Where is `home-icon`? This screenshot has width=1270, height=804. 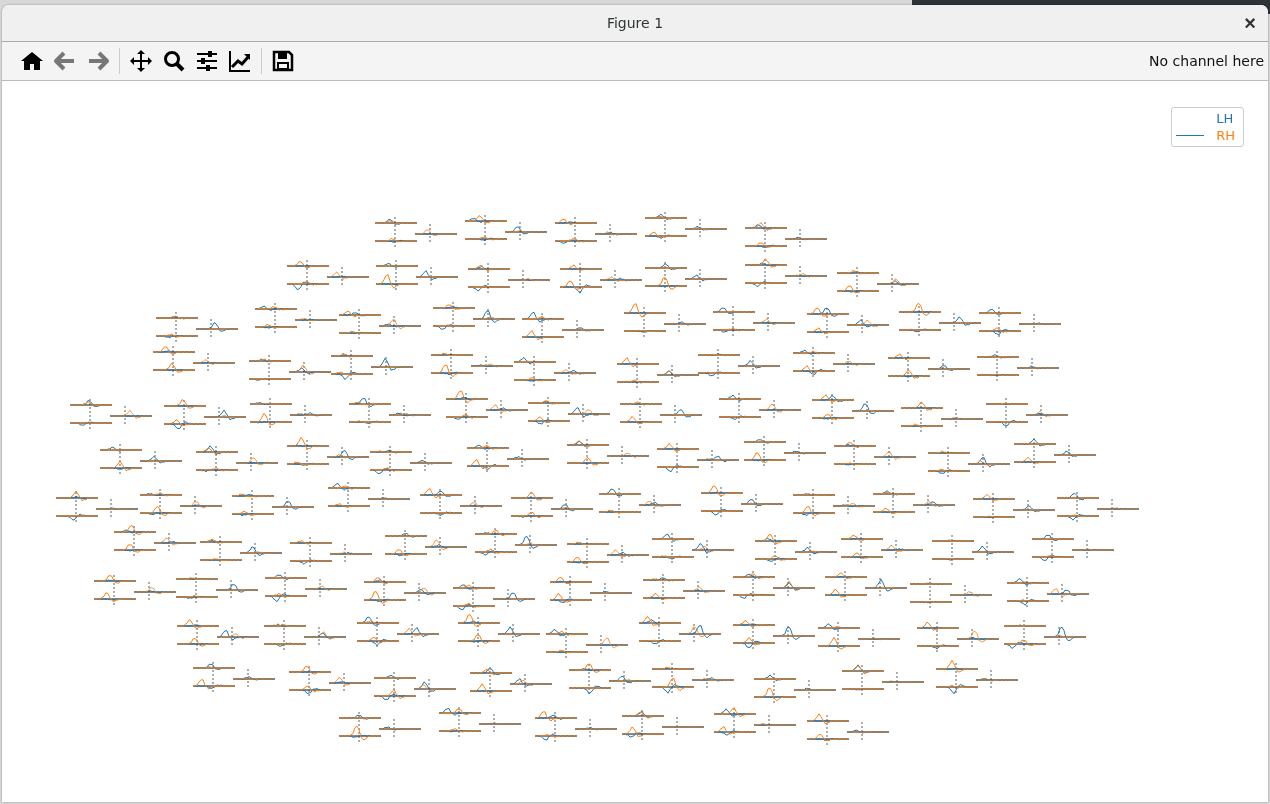 home-icon is located at coordinates (32, 61).